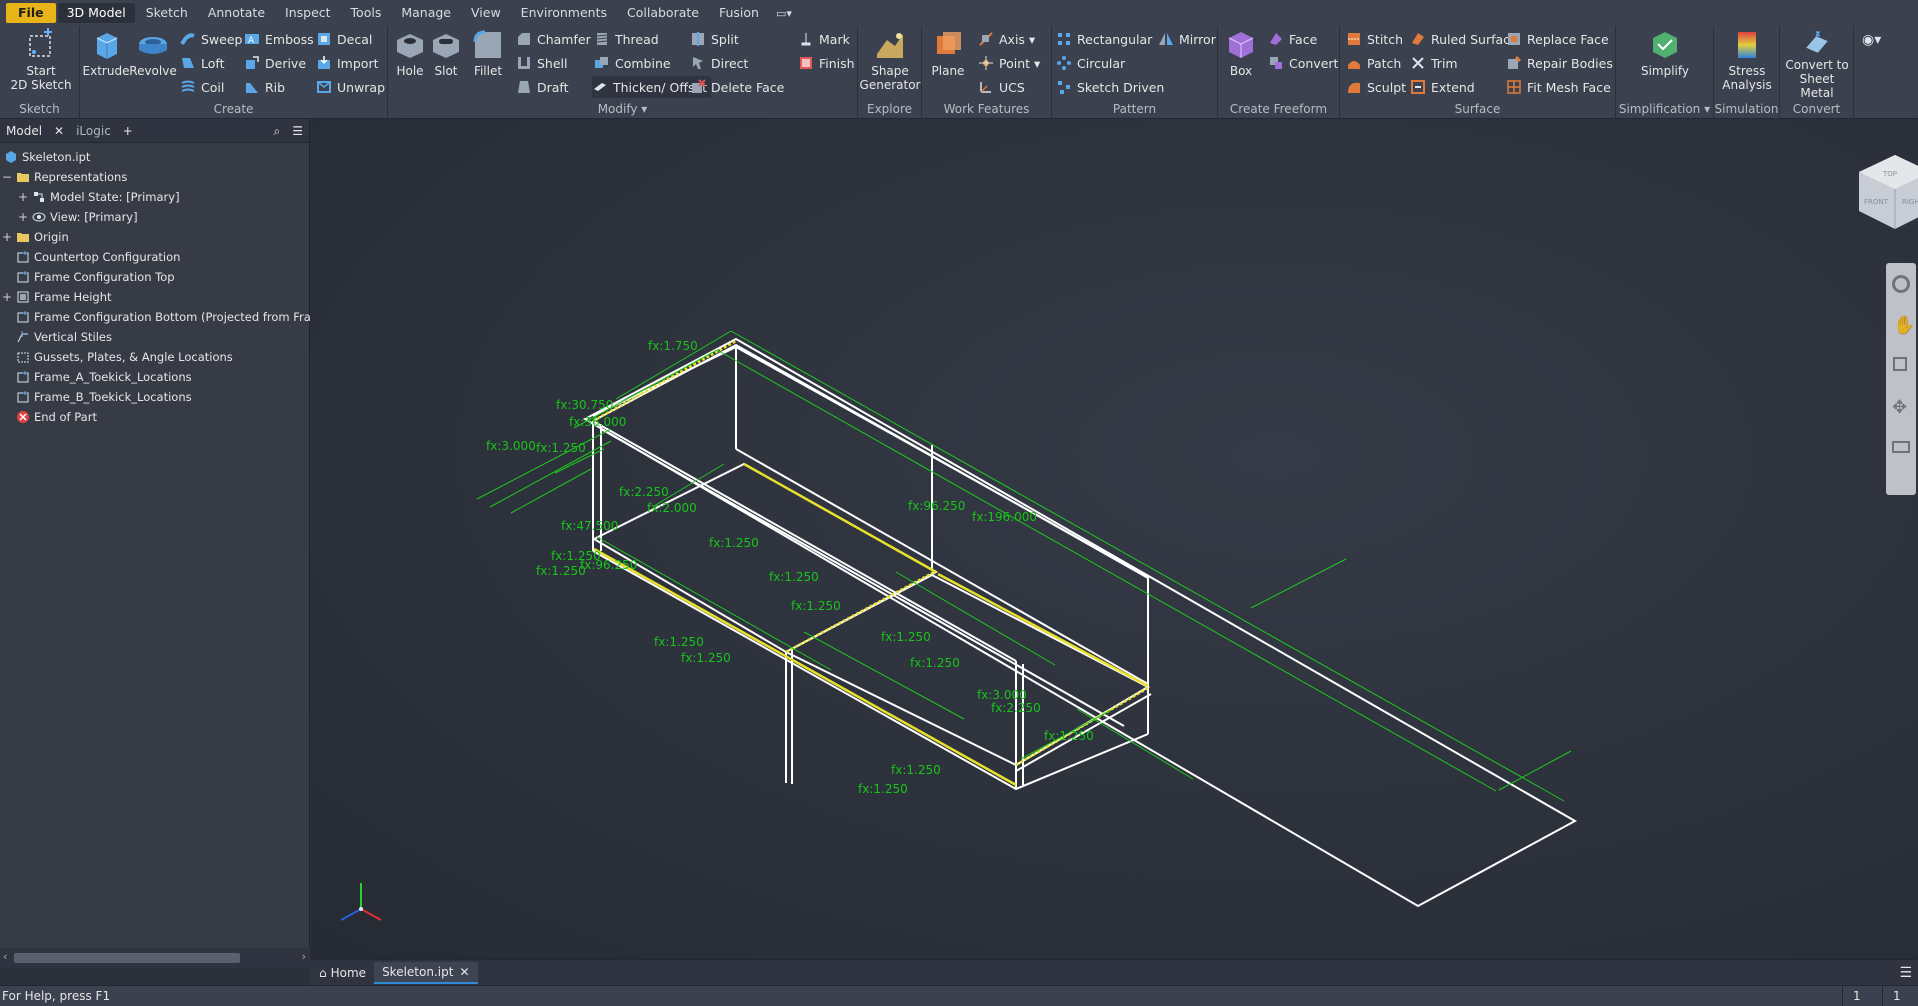  Describe the element at coordinates (890, 64) in the screenshot. I see `shape-generator-button: Shape Generator` at that location.